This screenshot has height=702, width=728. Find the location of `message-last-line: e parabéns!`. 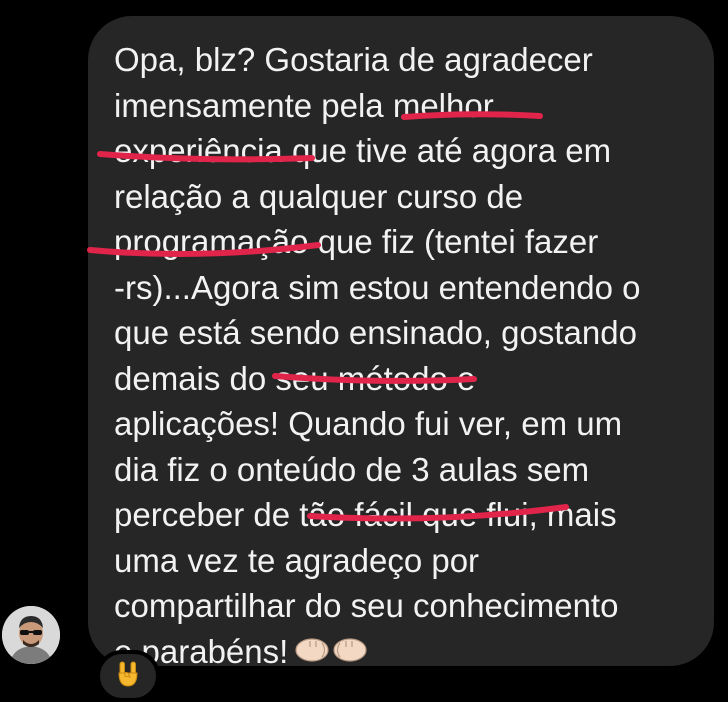

message-last-line: e parabéns! is located at coordinates (414, 652).